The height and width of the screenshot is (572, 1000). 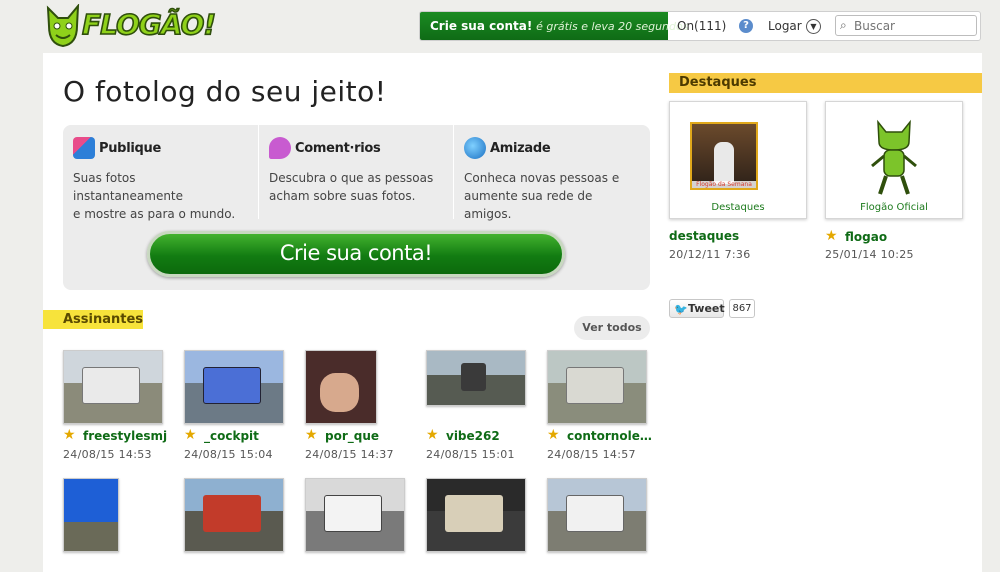 What do you see at coordinates (742, 308) in the screenshot?
I see `tweet-count: 867` at bounding box center [742, 308].